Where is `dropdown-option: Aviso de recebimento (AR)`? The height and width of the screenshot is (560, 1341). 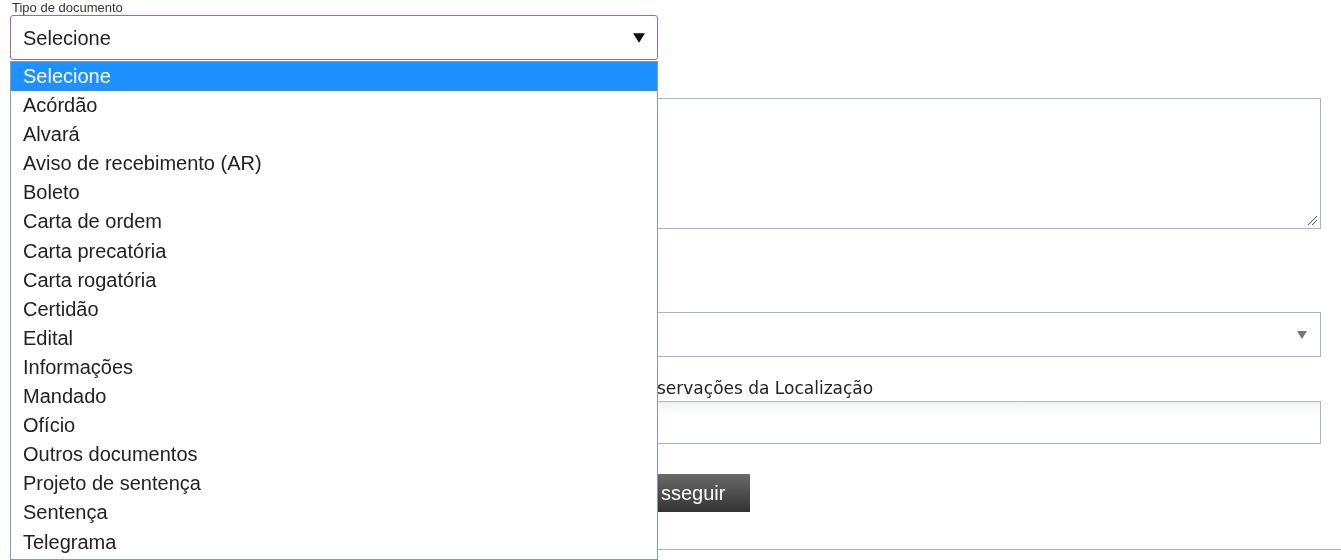
dropdown-option: Aviso de recebimento (AR) is located at coordinates (334, 164).